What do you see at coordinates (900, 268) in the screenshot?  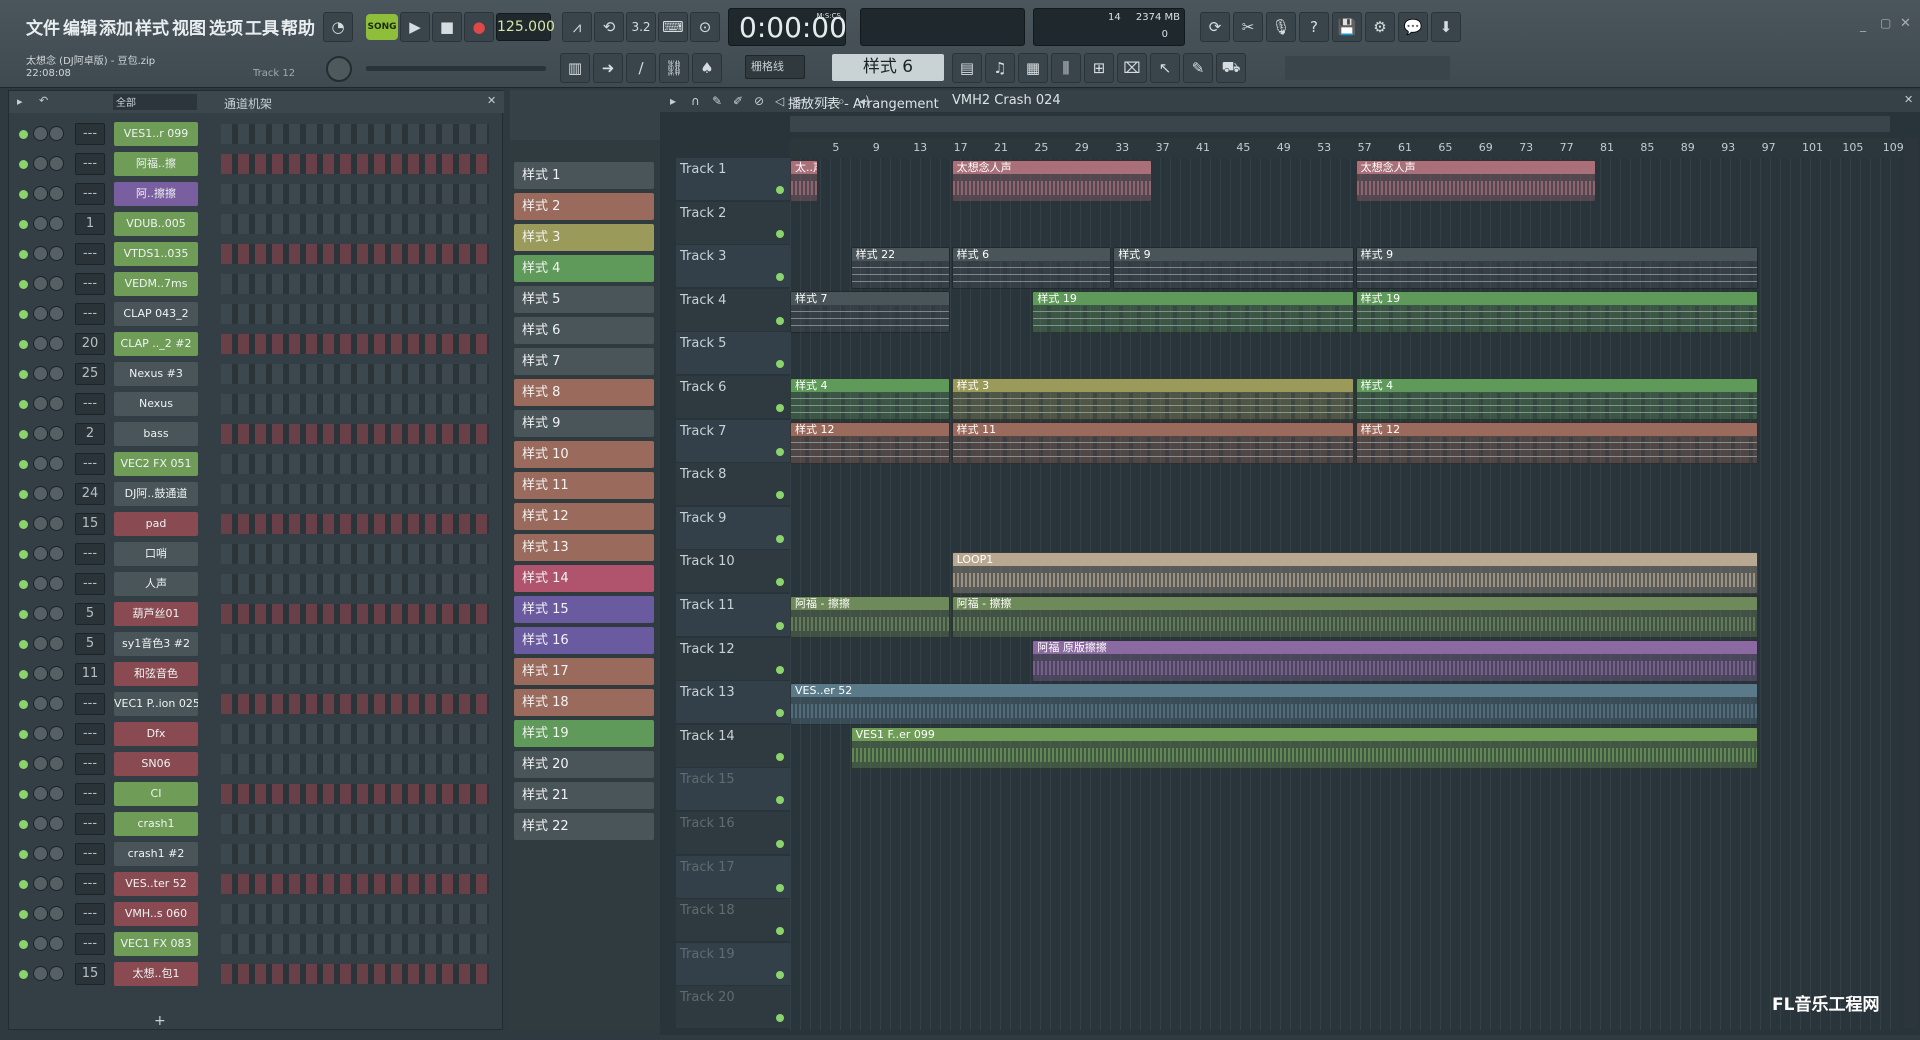 I see `playlist-clip: 样式 22` at bounding box center [900, 268].